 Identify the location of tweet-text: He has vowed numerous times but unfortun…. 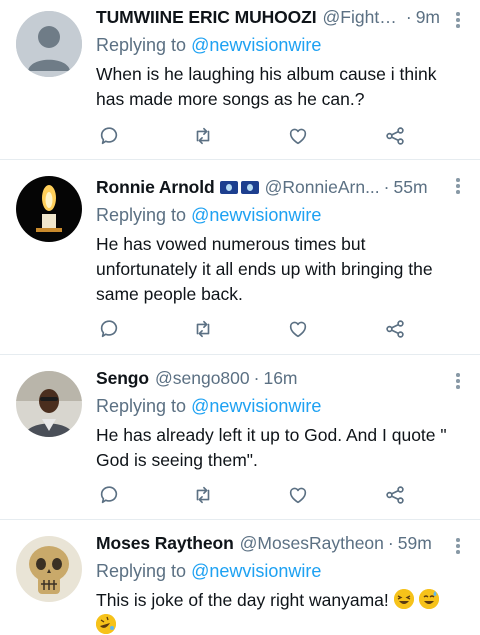
(288, 269).